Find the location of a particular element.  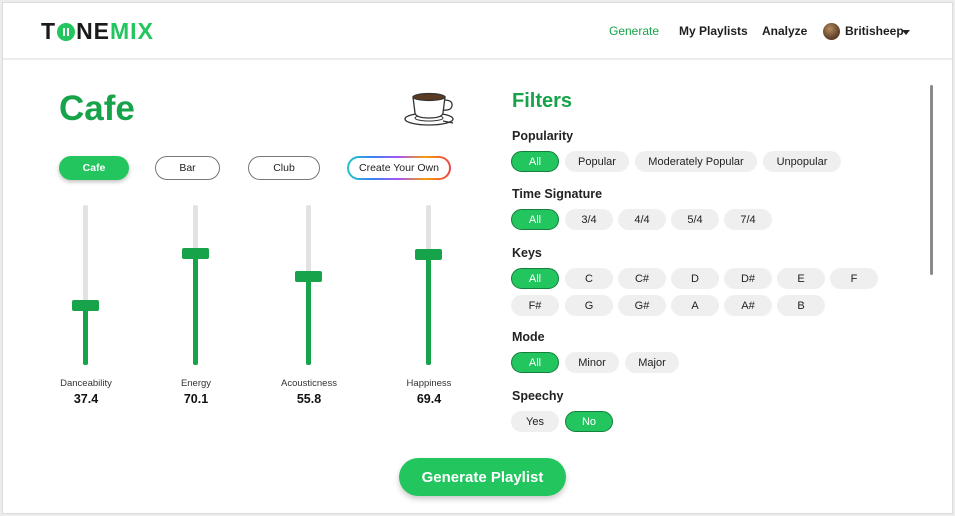

slider-label: Danceability is located at coordinates (86, 383).